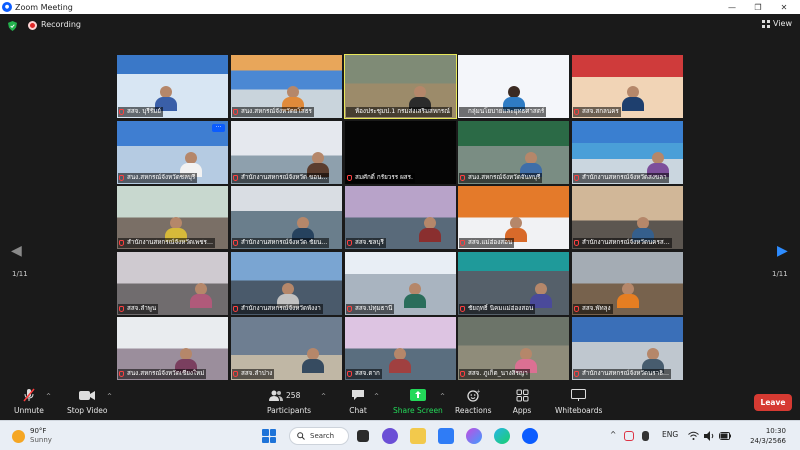 This screenshot has height=450, width=800. What do you see at coordinates (732, 7) in the screenshot?
I see `minimize-button: —` at bounding box center [732, 7].